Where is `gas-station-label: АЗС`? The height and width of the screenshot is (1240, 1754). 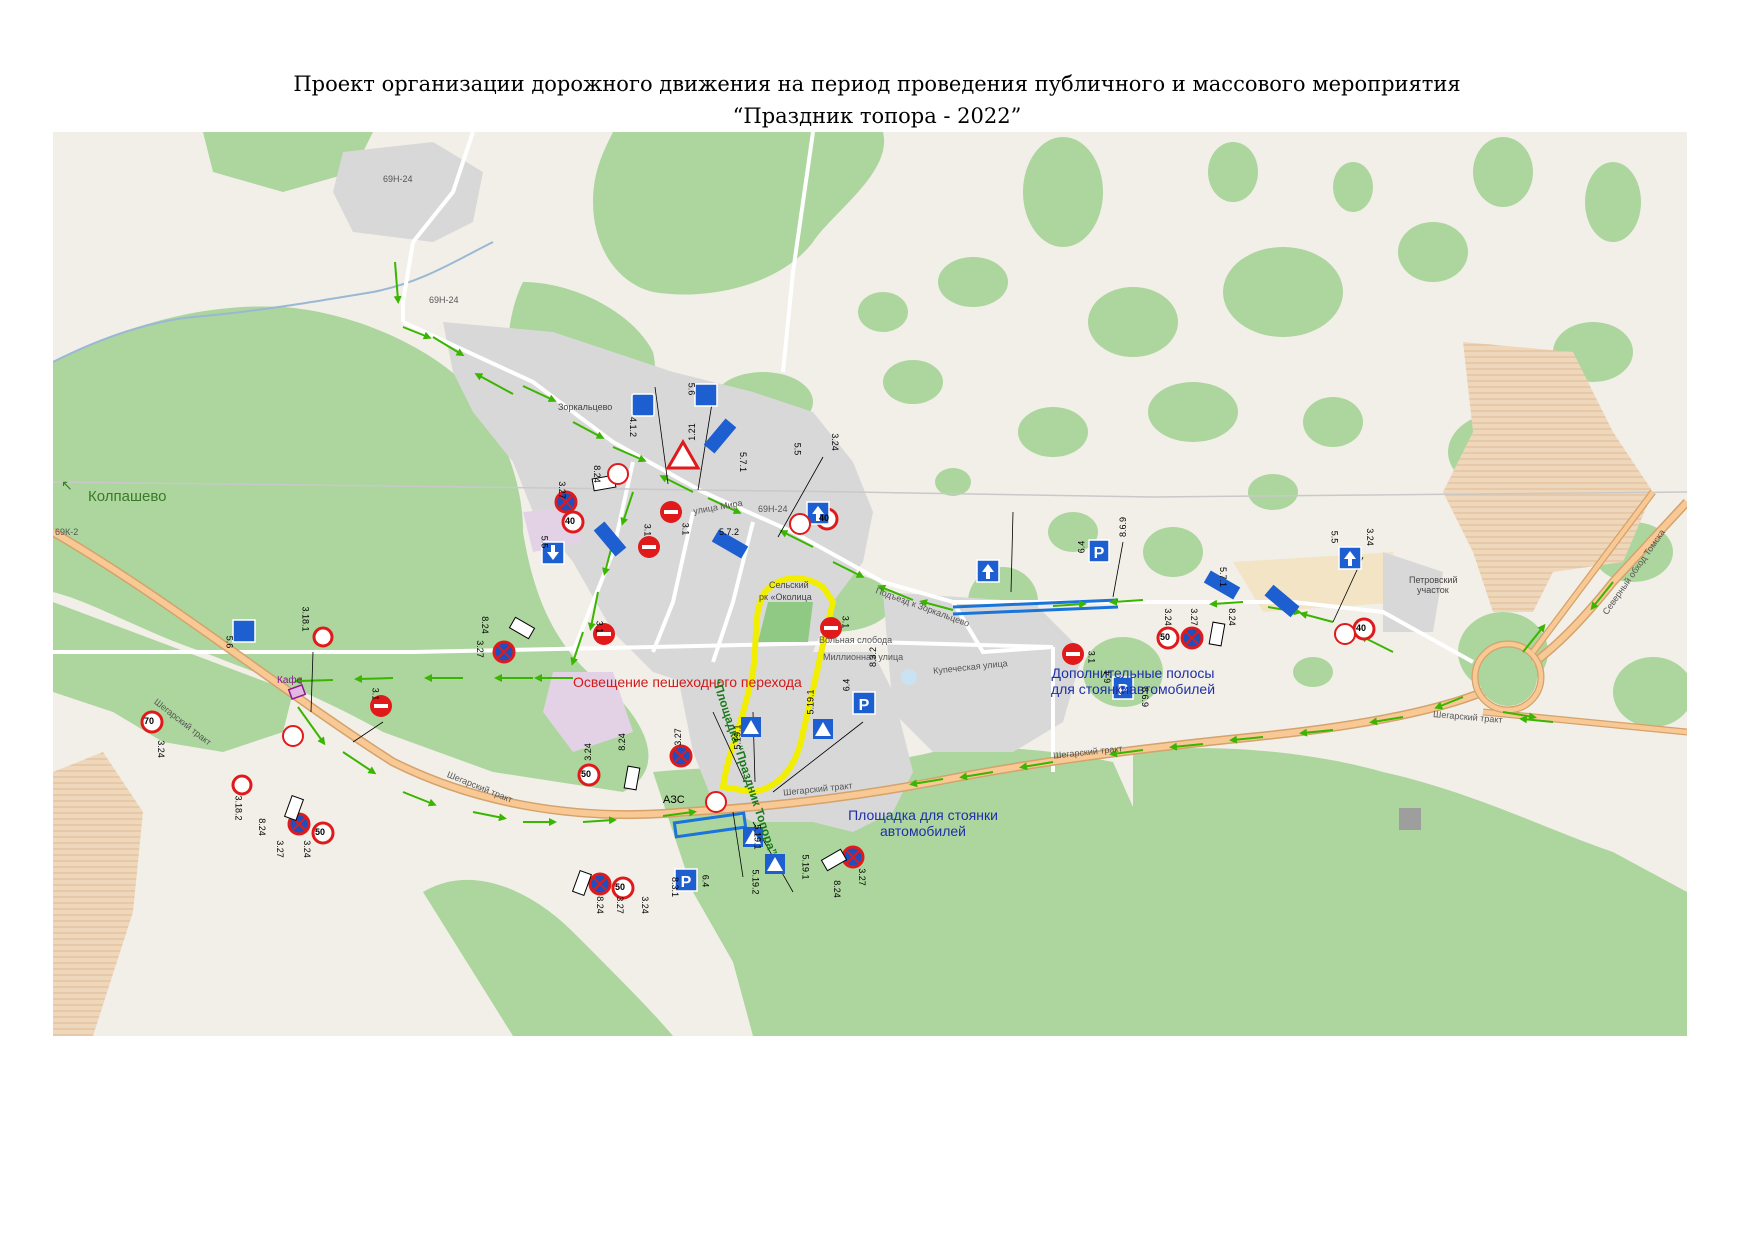 gas-station-label: АЗС is located at coordinates (674, 800).